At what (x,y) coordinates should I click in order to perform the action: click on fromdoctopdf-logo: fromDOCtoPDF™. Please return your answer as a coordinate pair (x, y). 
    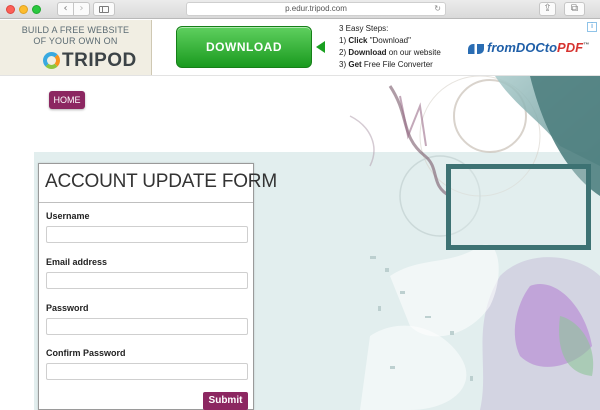
    Looking at the image, I should click on (528, 47).